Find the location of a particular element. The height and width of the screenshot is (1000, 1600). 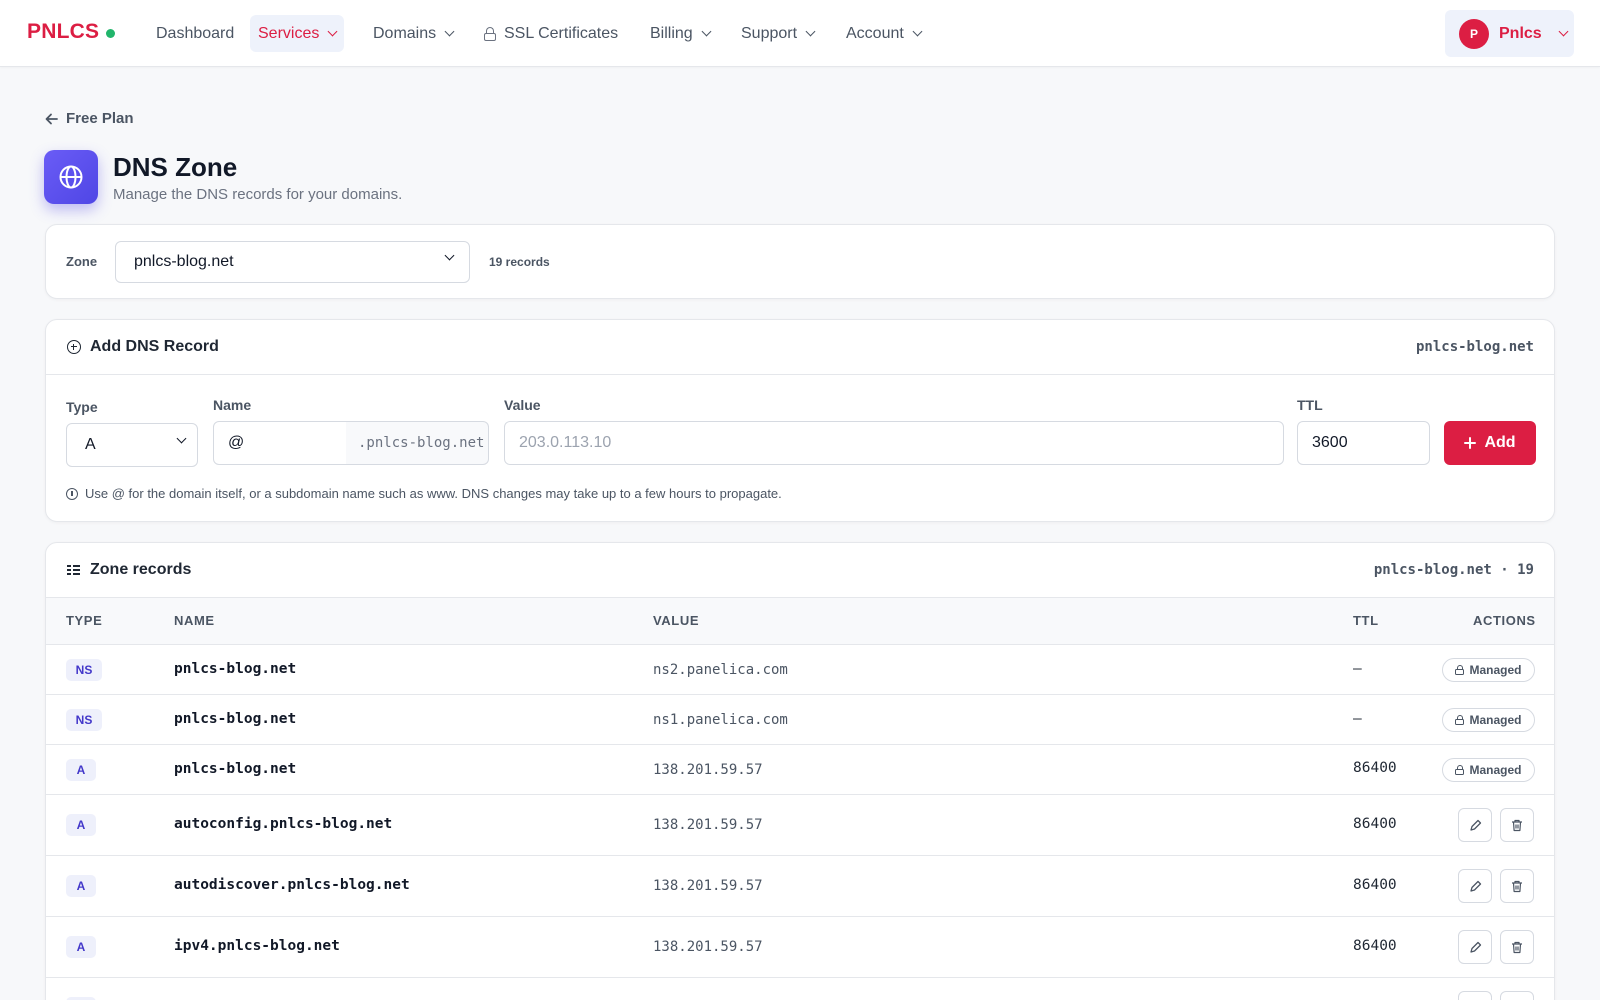

add-button-label: Add is located at coordinates (1500, 442).